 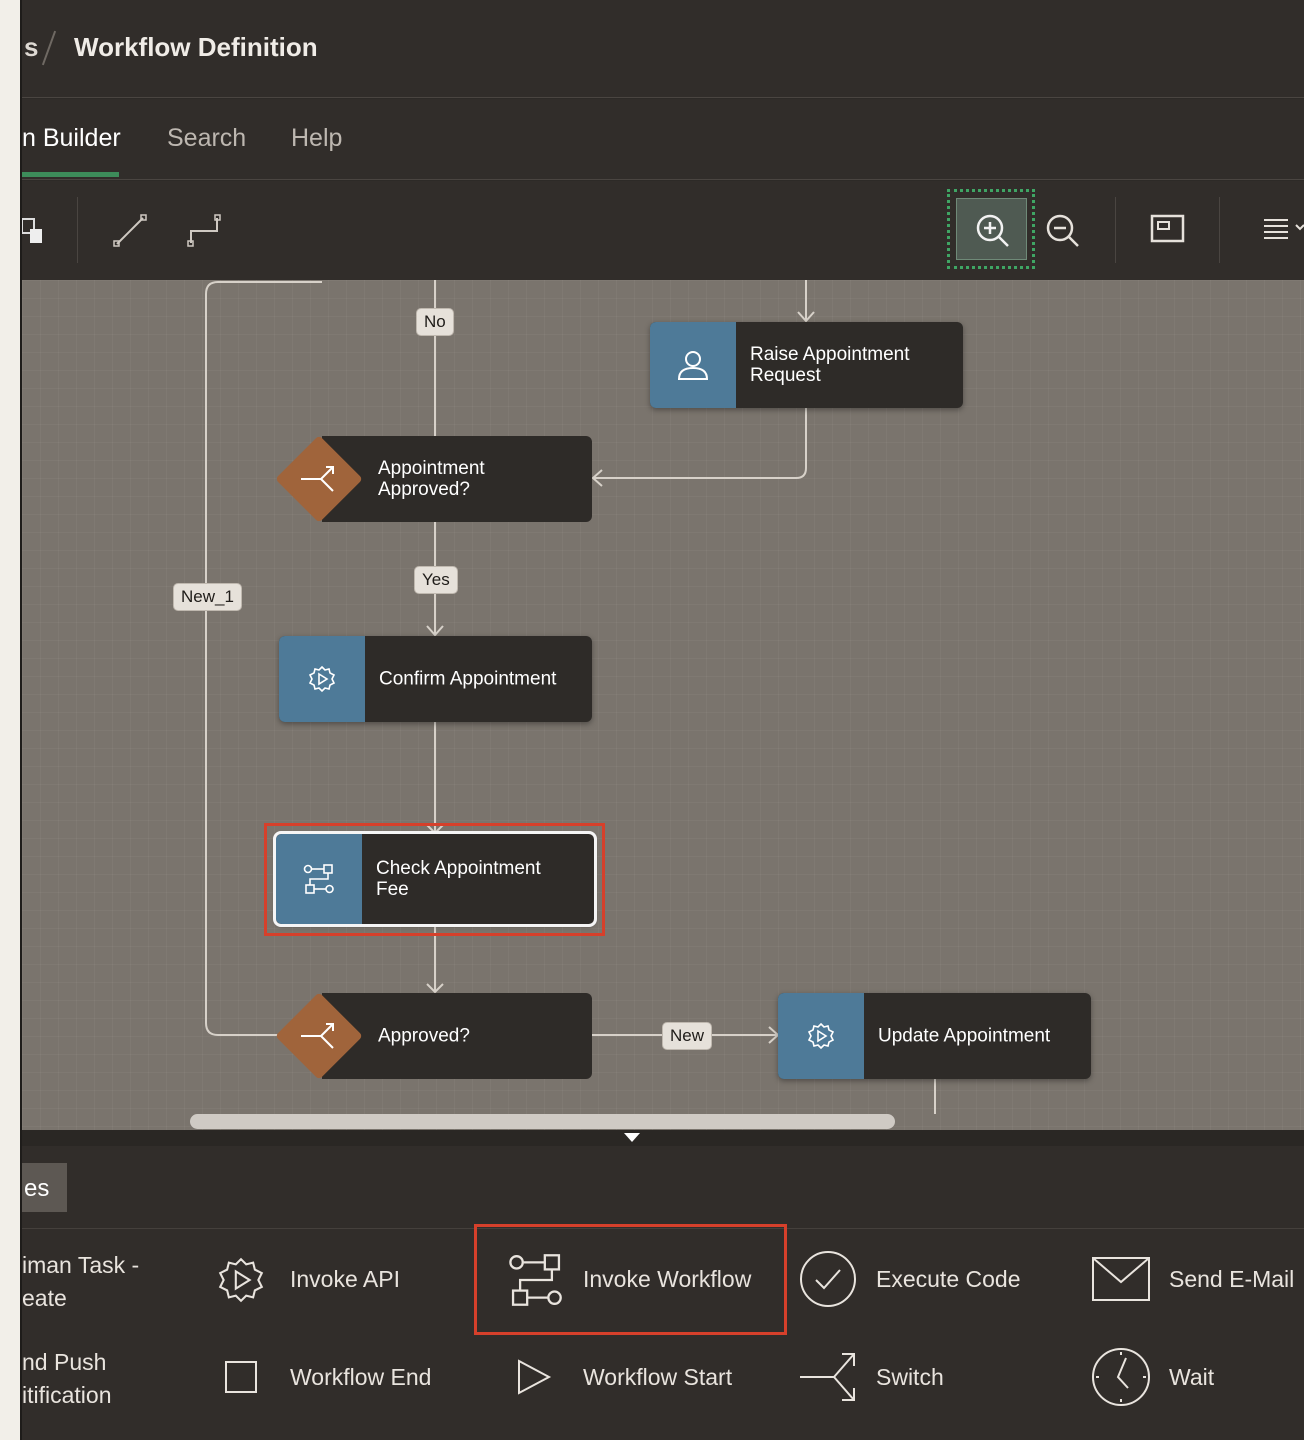 I want to click on edge-label-new-1: New_1, so click(x=207, y=597).